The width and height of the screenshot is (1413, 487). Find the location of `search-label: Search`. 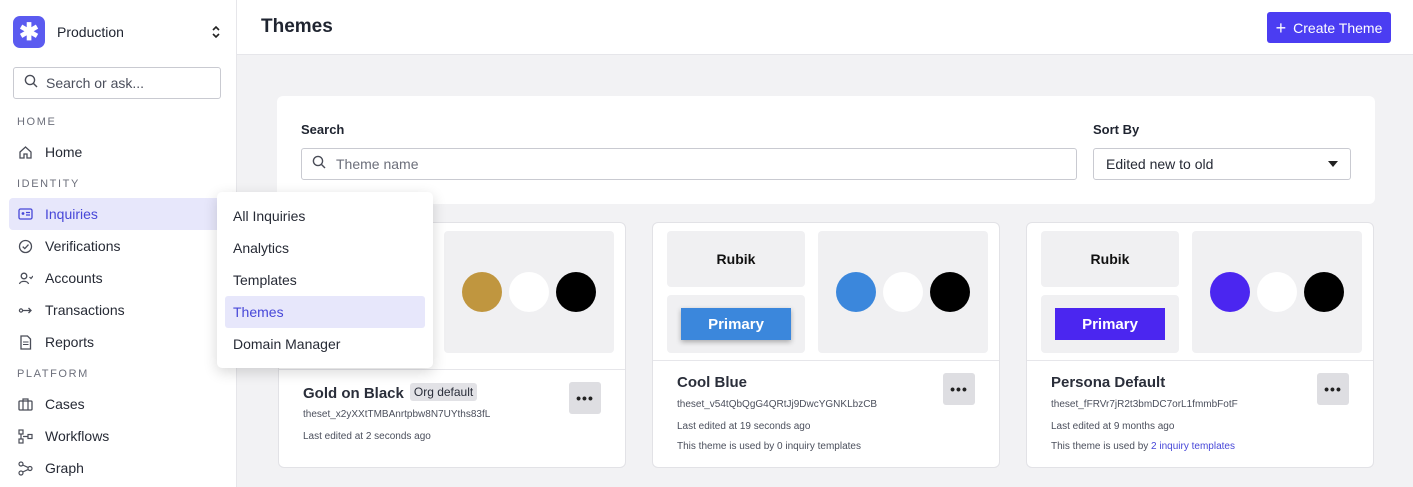

search-label: Search is located at coordinates (323, 129).